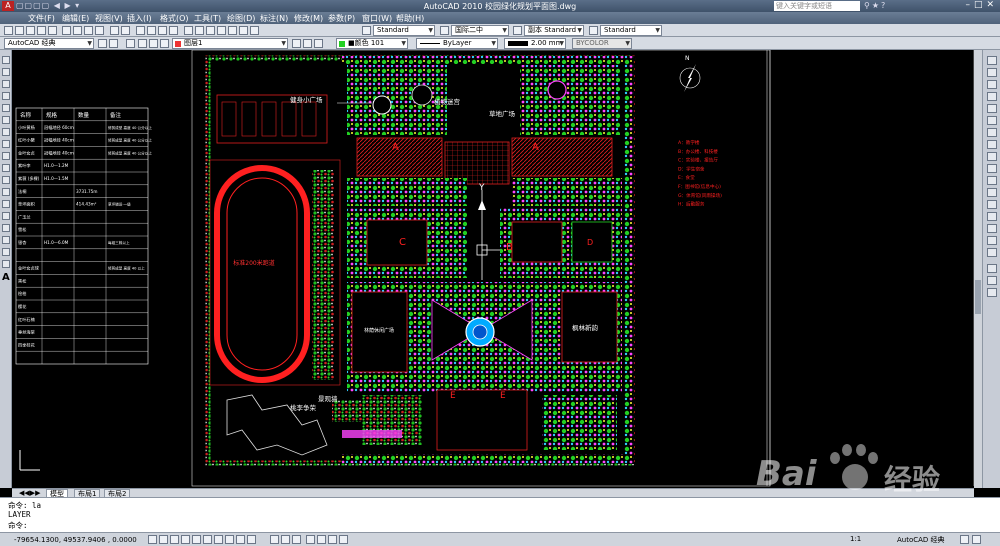 The width and height of the screenshot is (1000, 546). What do you see at coordinates (992, 268) in the screenshot?
I see `layer-tools-icon` at bounding box center [992, 268].